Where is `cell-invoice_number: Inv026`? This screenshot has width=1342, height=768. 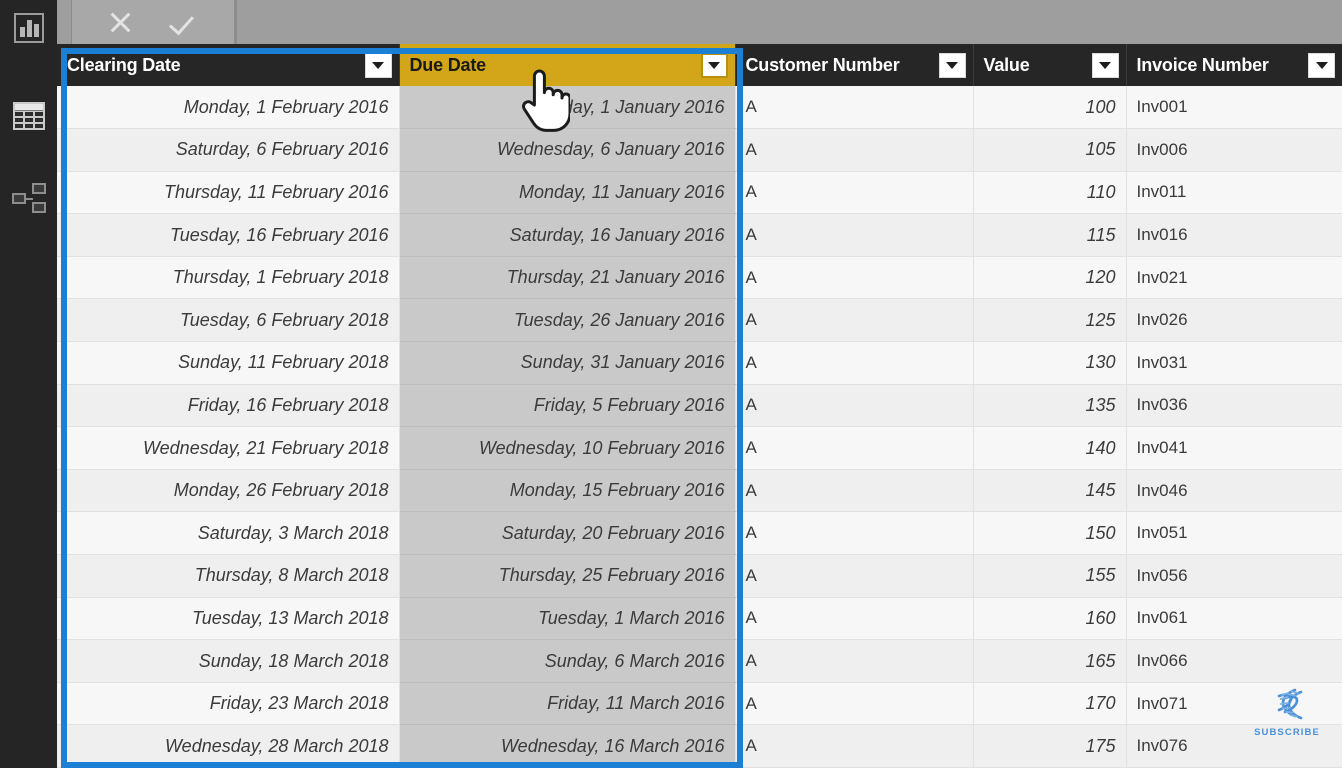
cell-invoice_number: Inv026 is located at coordinates (1234, 320).